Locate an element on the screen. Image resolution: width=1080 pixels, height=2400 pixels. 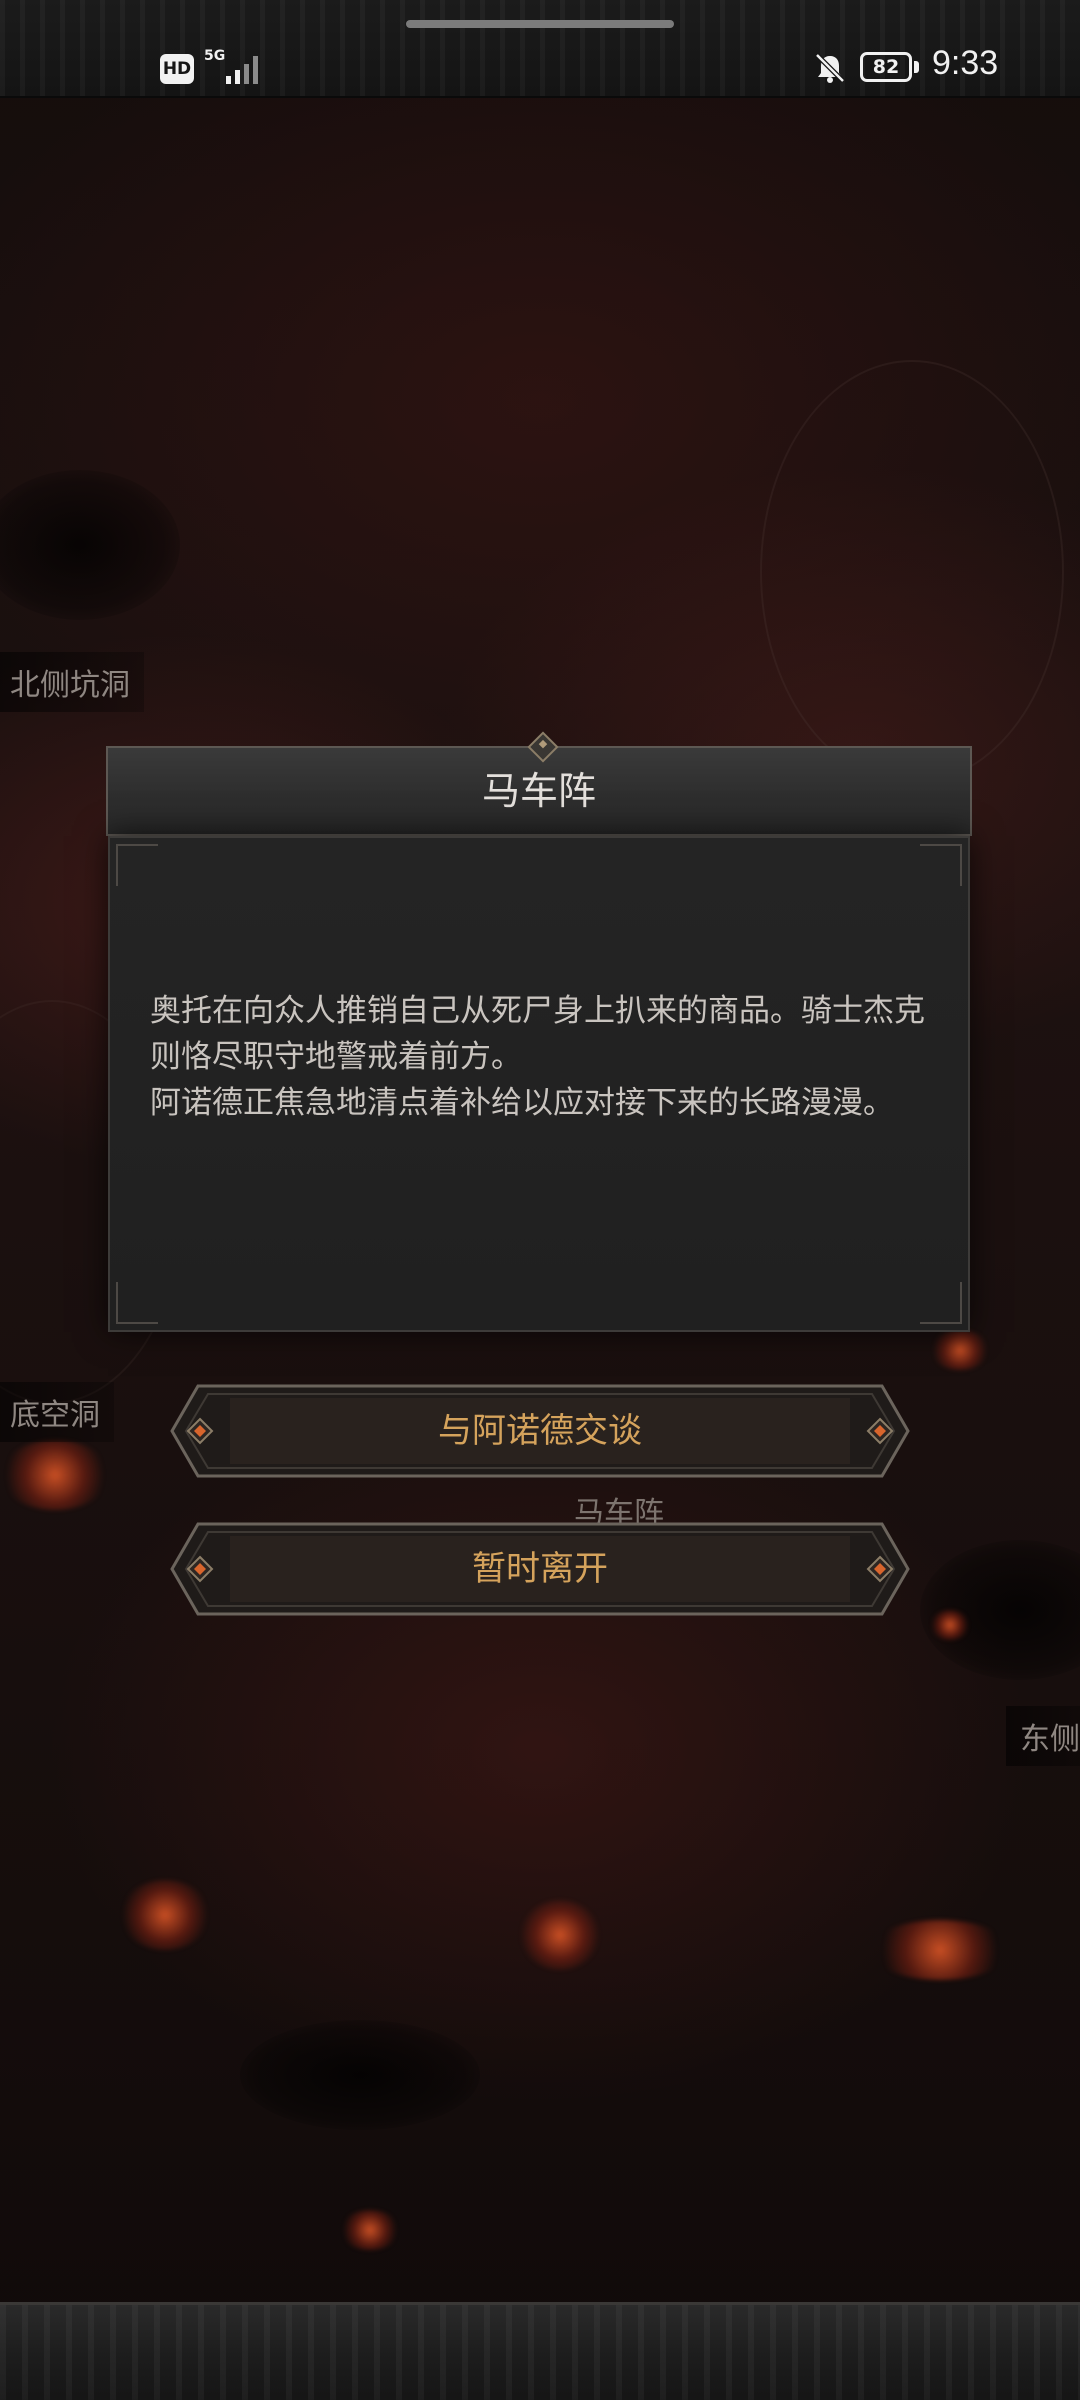
dialog-title: 马车阵 is located at coordinates (538, 791).